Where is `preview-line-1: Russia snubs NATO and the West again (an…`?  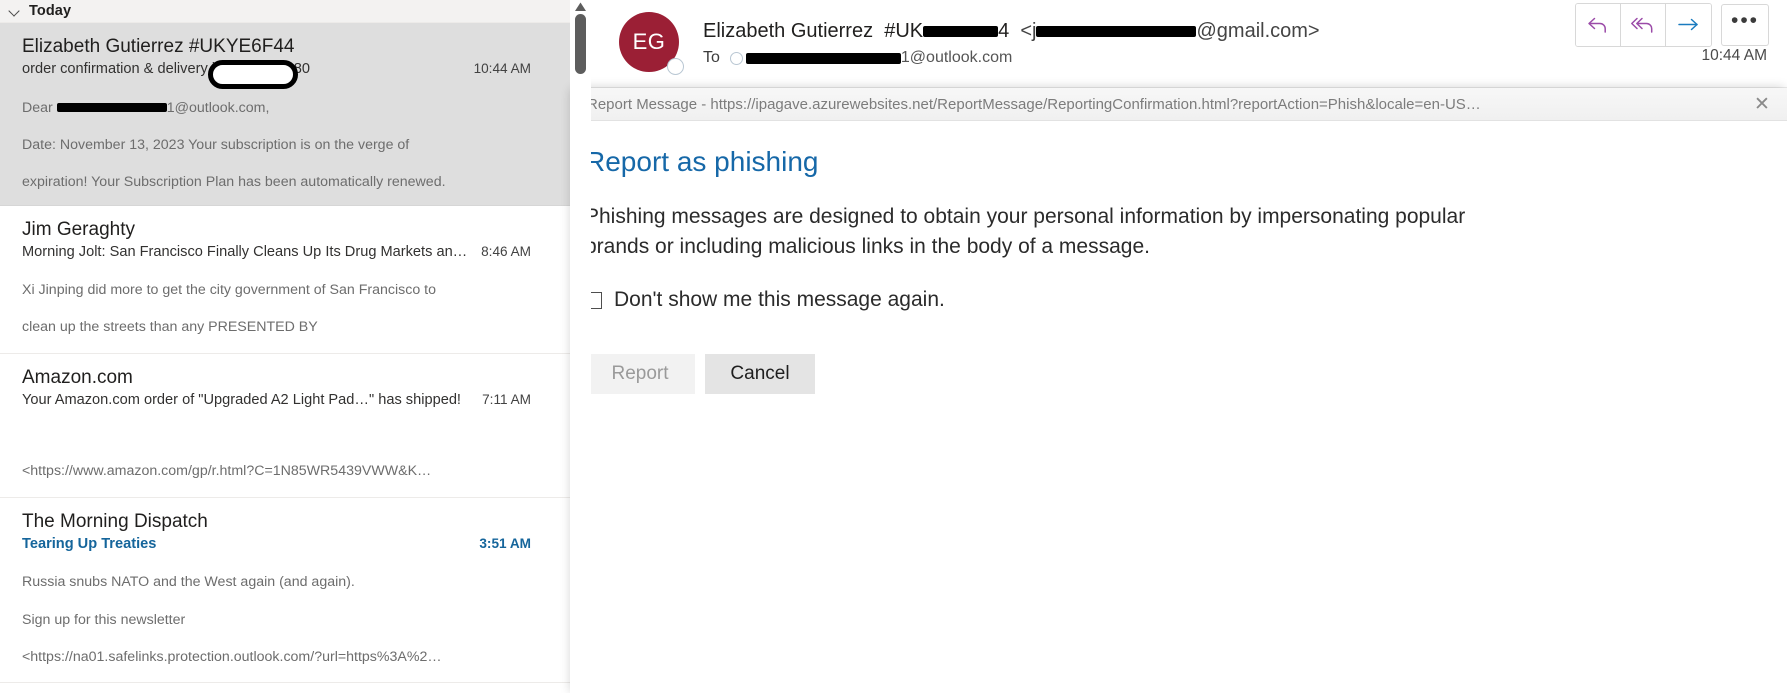 preview-line-1: Russia snubs NATO and the West again (an… is located at coordinates (188, 582).